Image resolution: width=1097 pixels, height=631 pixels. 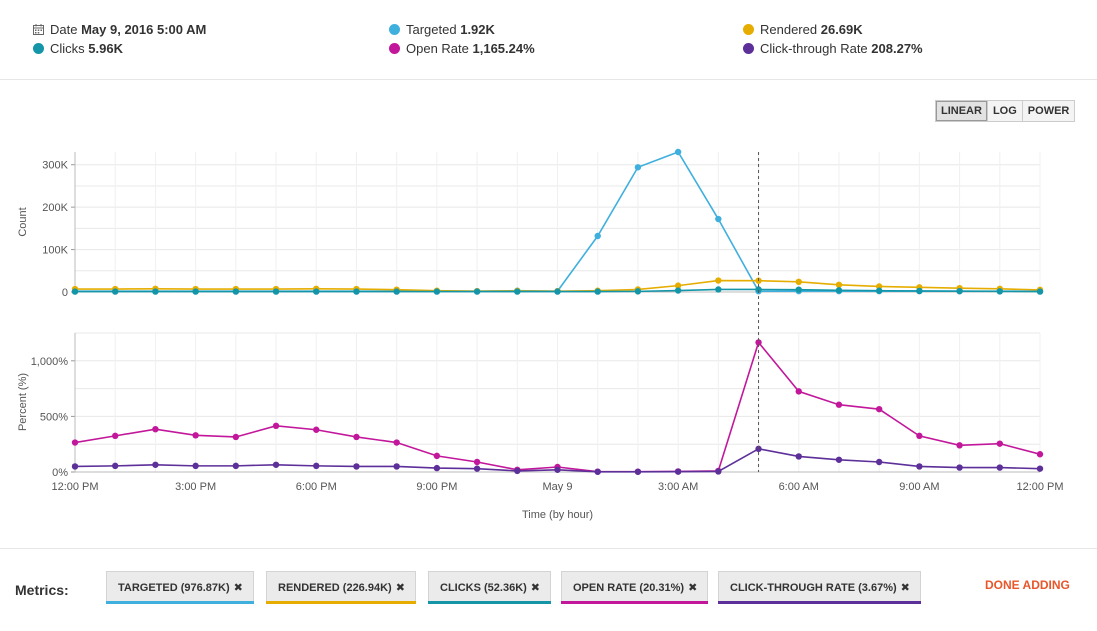 What do you see at coordinates (38, 29) in the screenshot?
I see `calendar-icon` at bounding box center [38, 29].